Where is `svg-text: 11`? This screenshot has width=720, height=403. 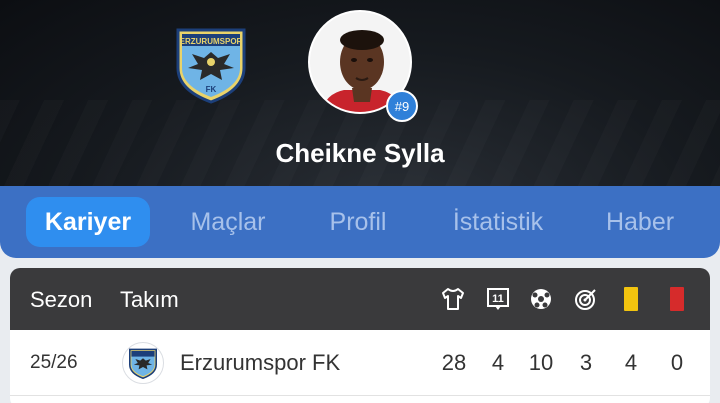
svg-text: 11 is located at coordinates (498, 299).